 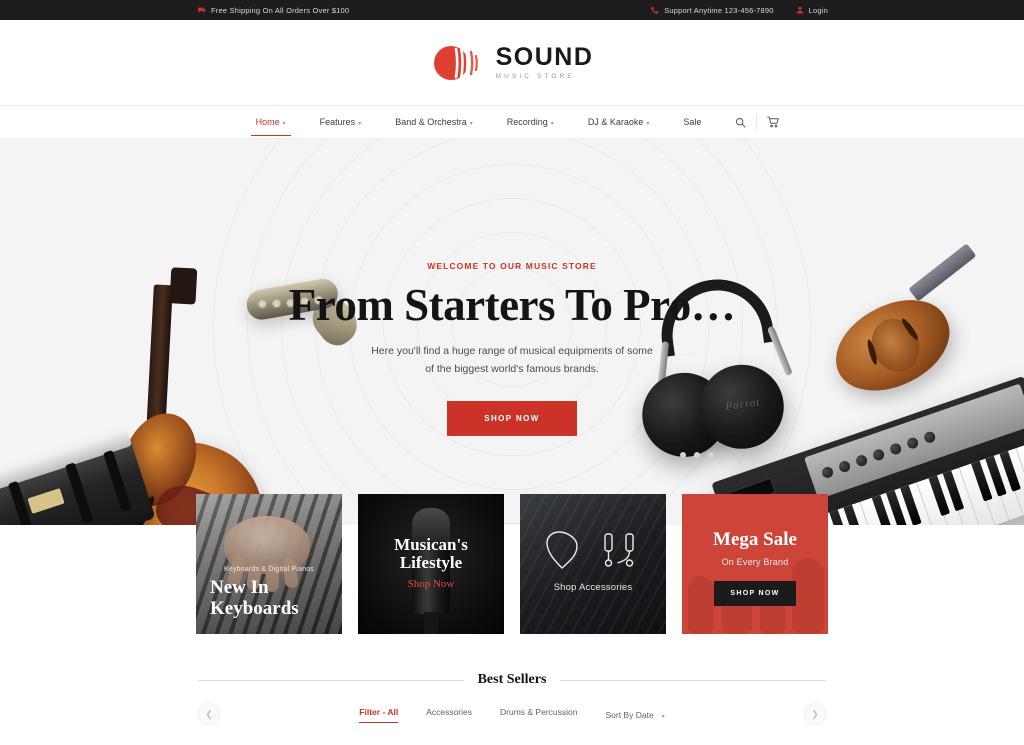 What do you see at coordinates (562, 553) in the screenshot?
I see `guitar-pick-icon` at bounding box center [562, 553].